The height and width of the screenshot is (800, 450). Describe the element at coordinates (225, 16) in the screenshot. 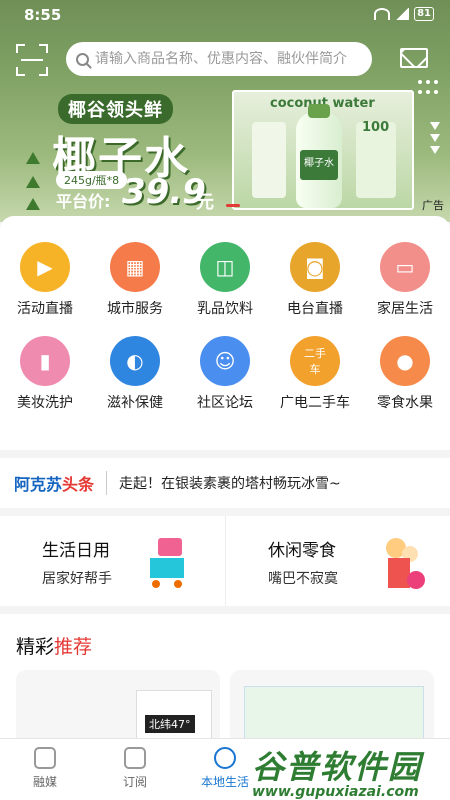

I see `status-bar: 8:55 81` at that location.